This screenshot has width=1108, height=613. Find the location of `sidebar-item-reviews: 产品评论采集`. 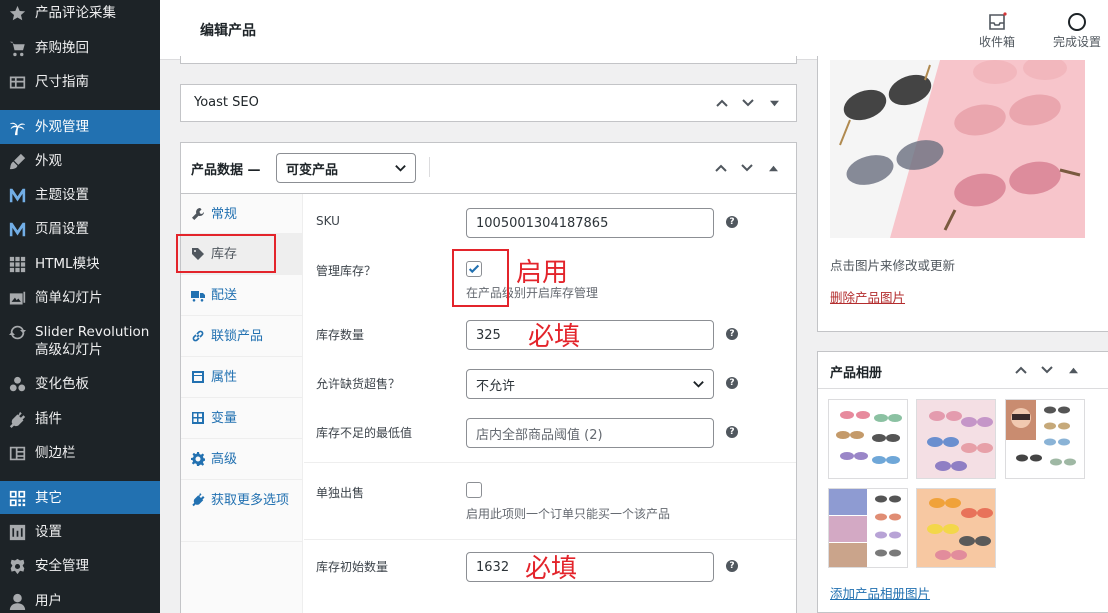

sidebar-item-reviews: 产品评论采集 is located at coordinates (80, 14).